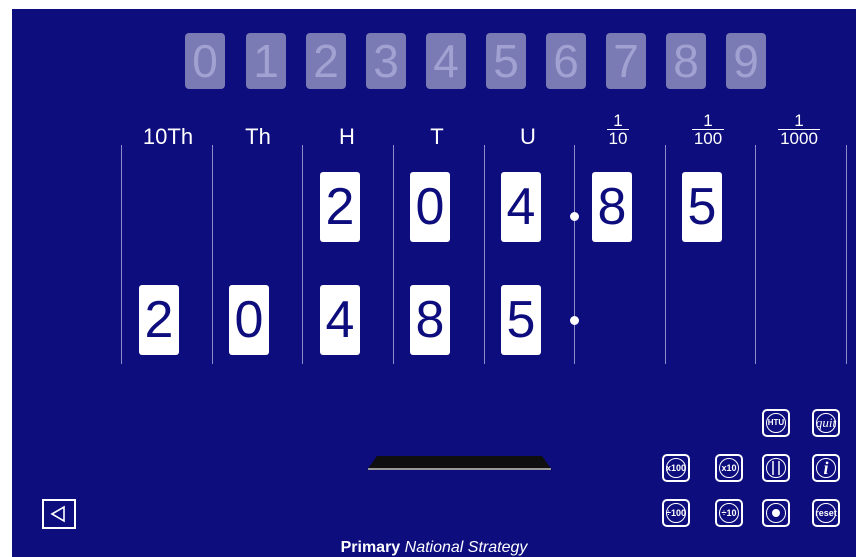 Image resolution: width=861 pixels, height=557 pixels. What do you see at coordinates (258, 136) in the screenshot?
I see `header-thousands: Th` at bounding box center [258, 136].